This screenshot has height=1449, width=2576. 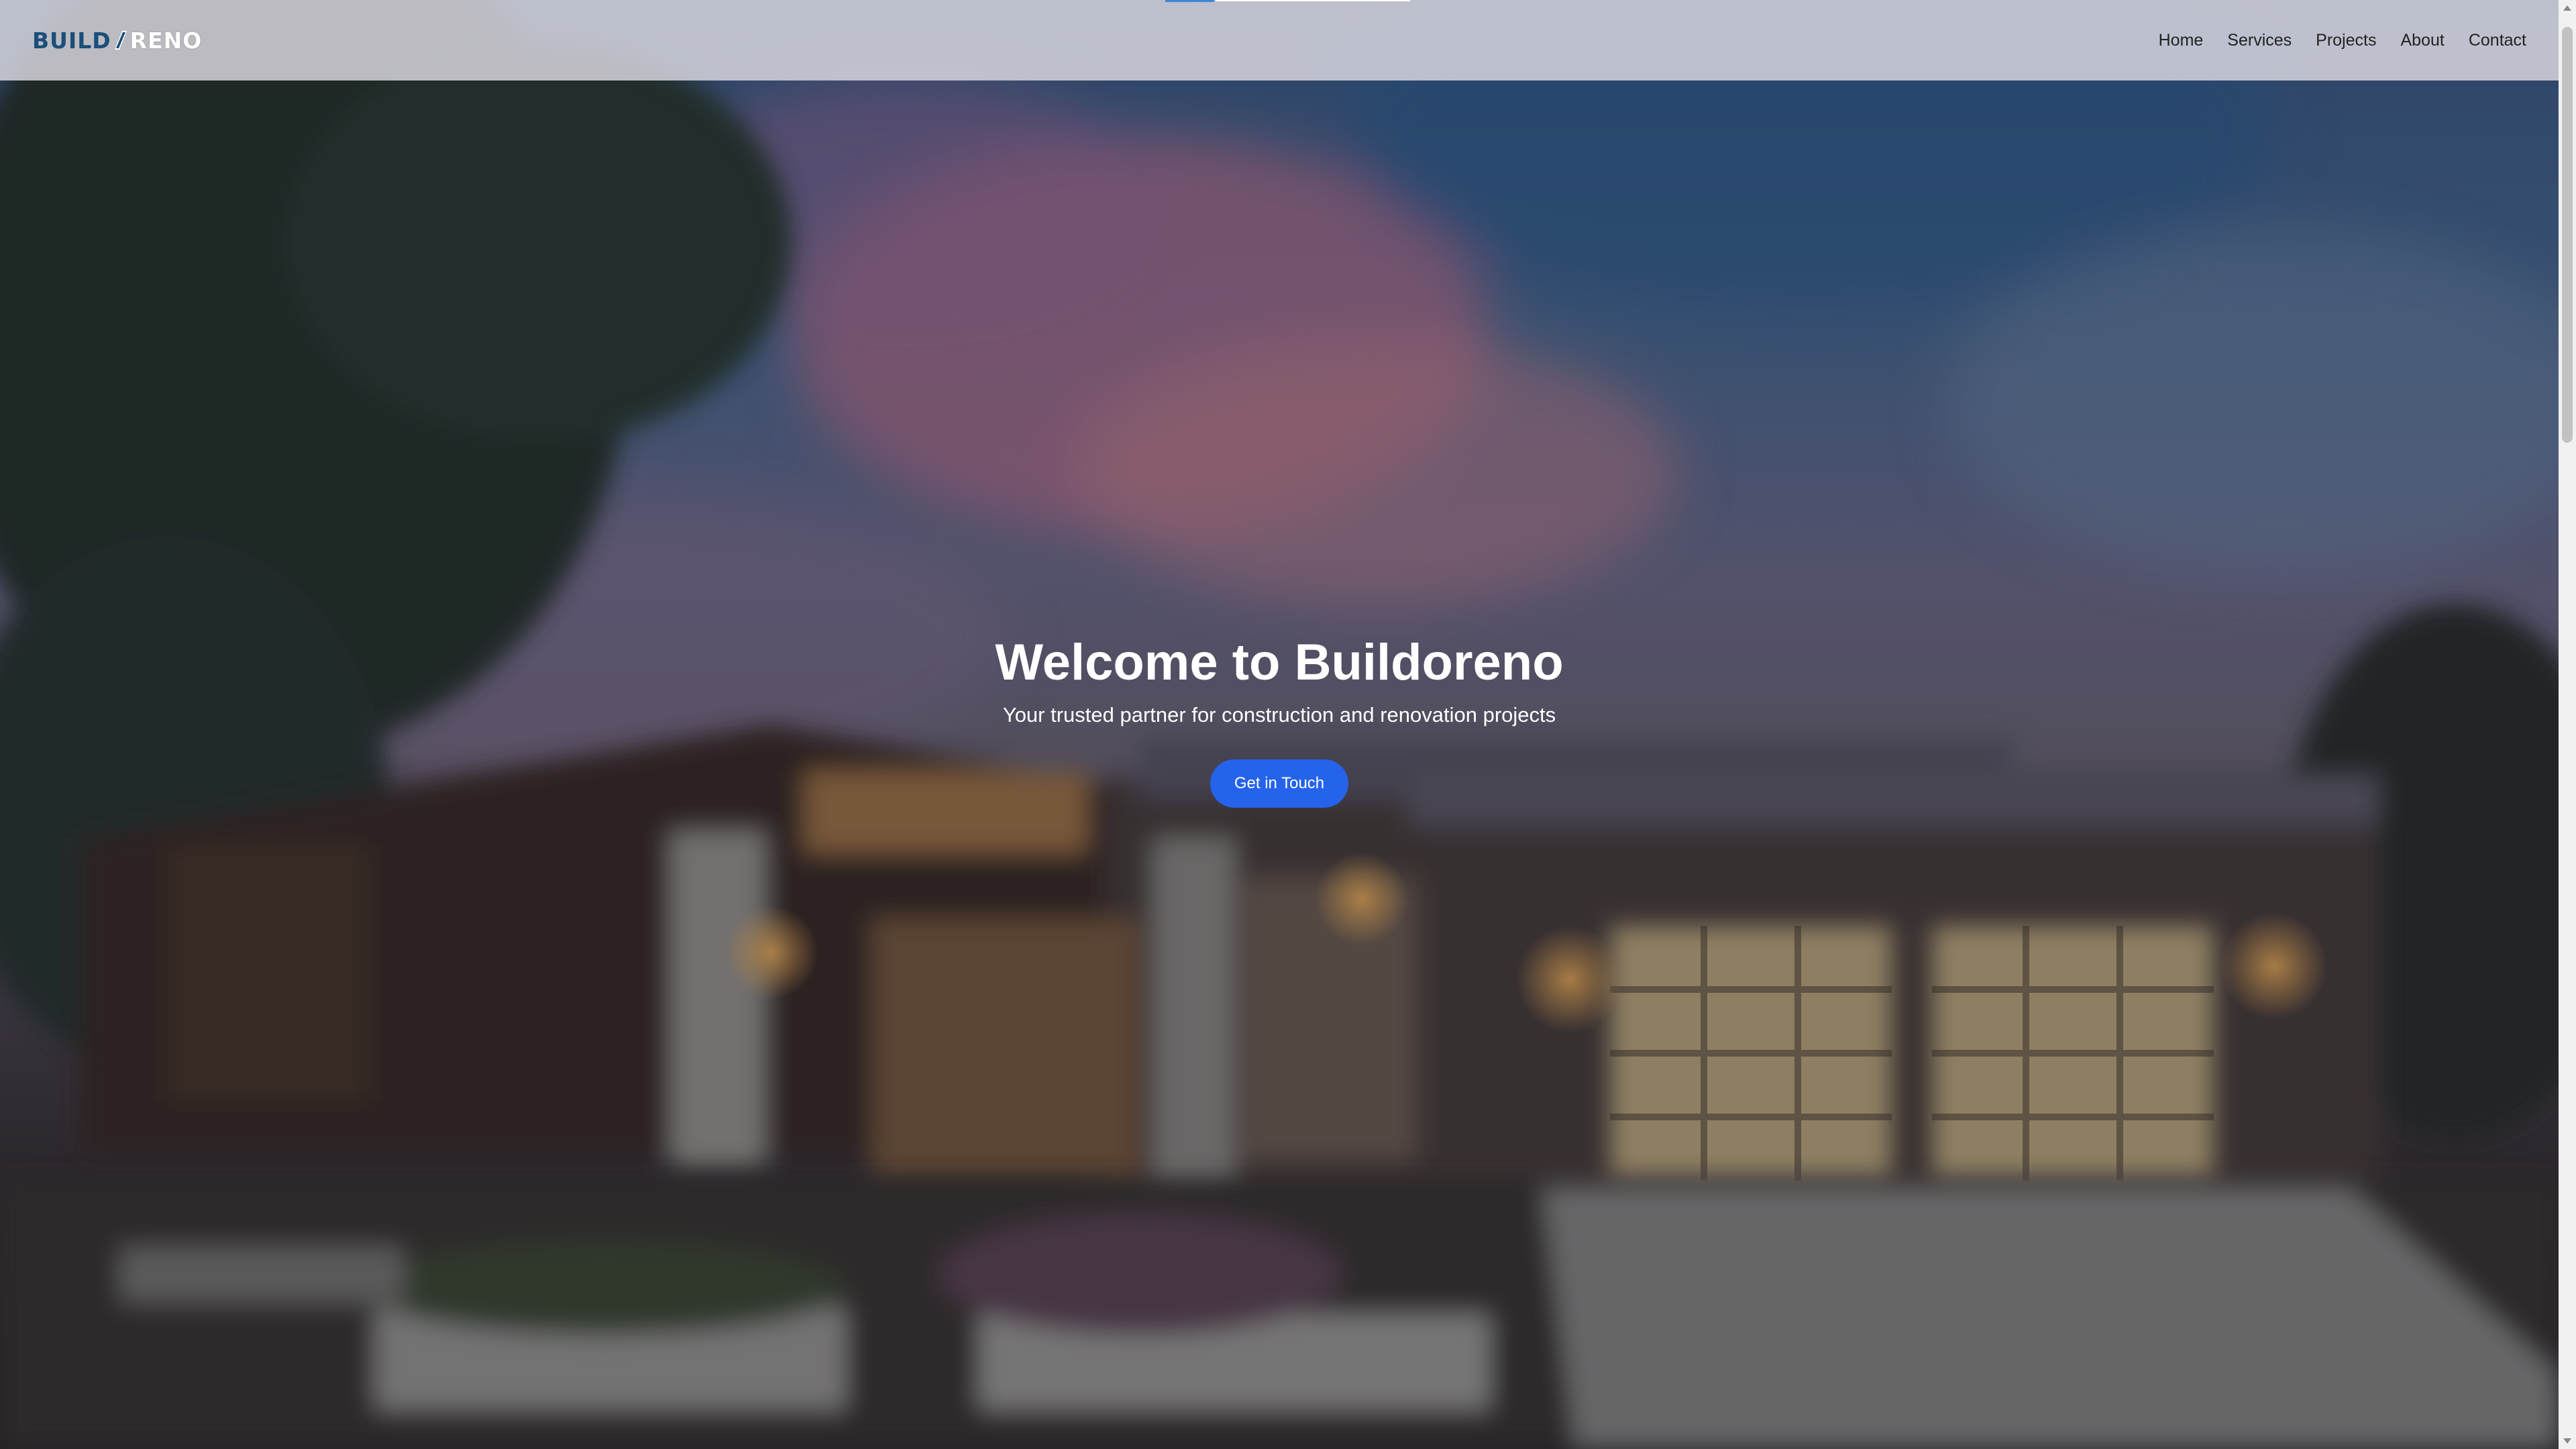 I want to click on nav-link-contact: Contact, so click(x=2497, y=40).